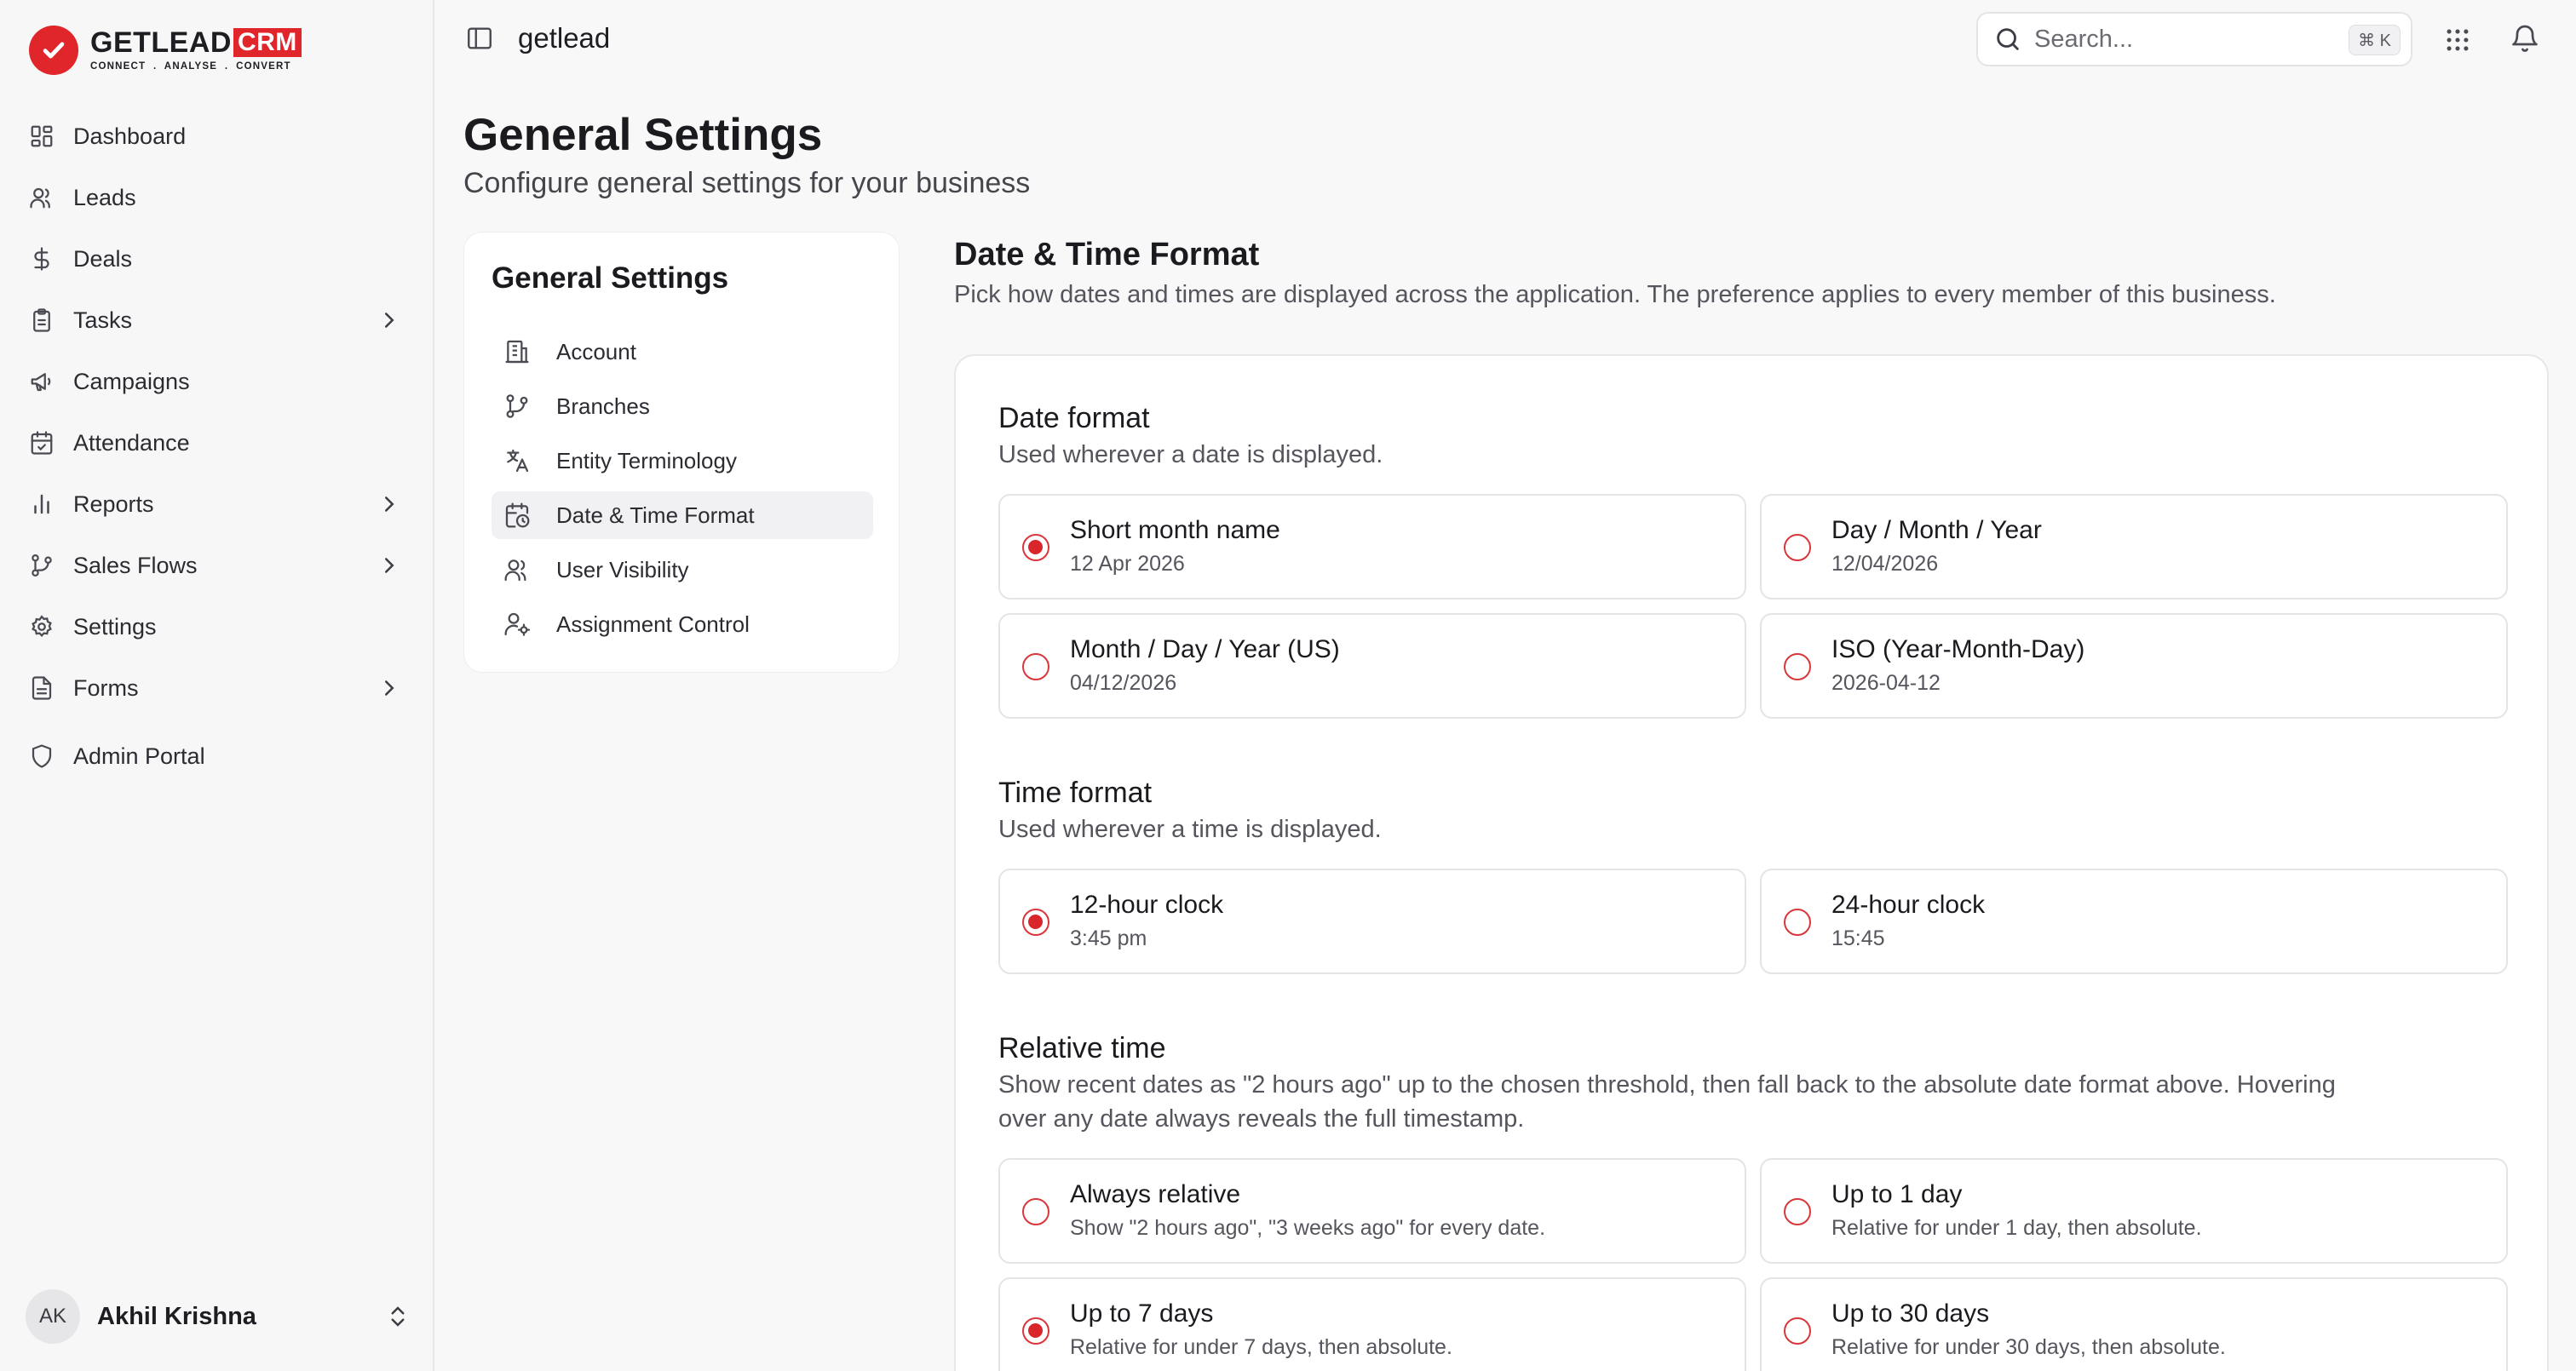 This screenshot has height=1371, width=2576. I want to click on search-box: ⌘ K, so click(2194, 39).